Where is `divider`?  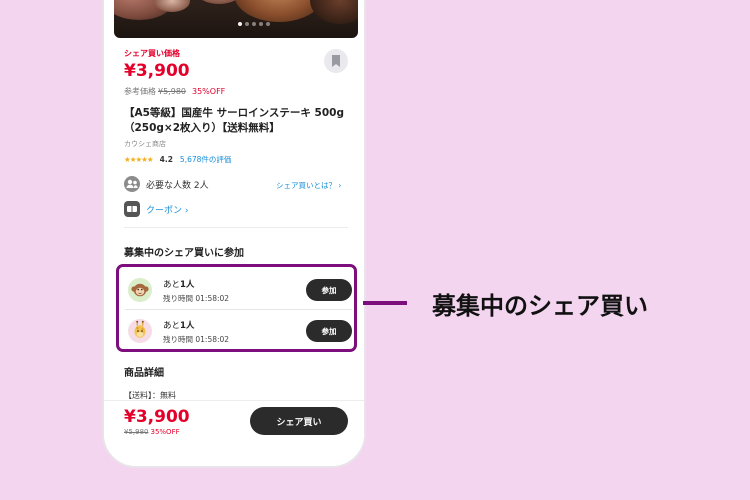 divider is located at coordinates (236, 227).